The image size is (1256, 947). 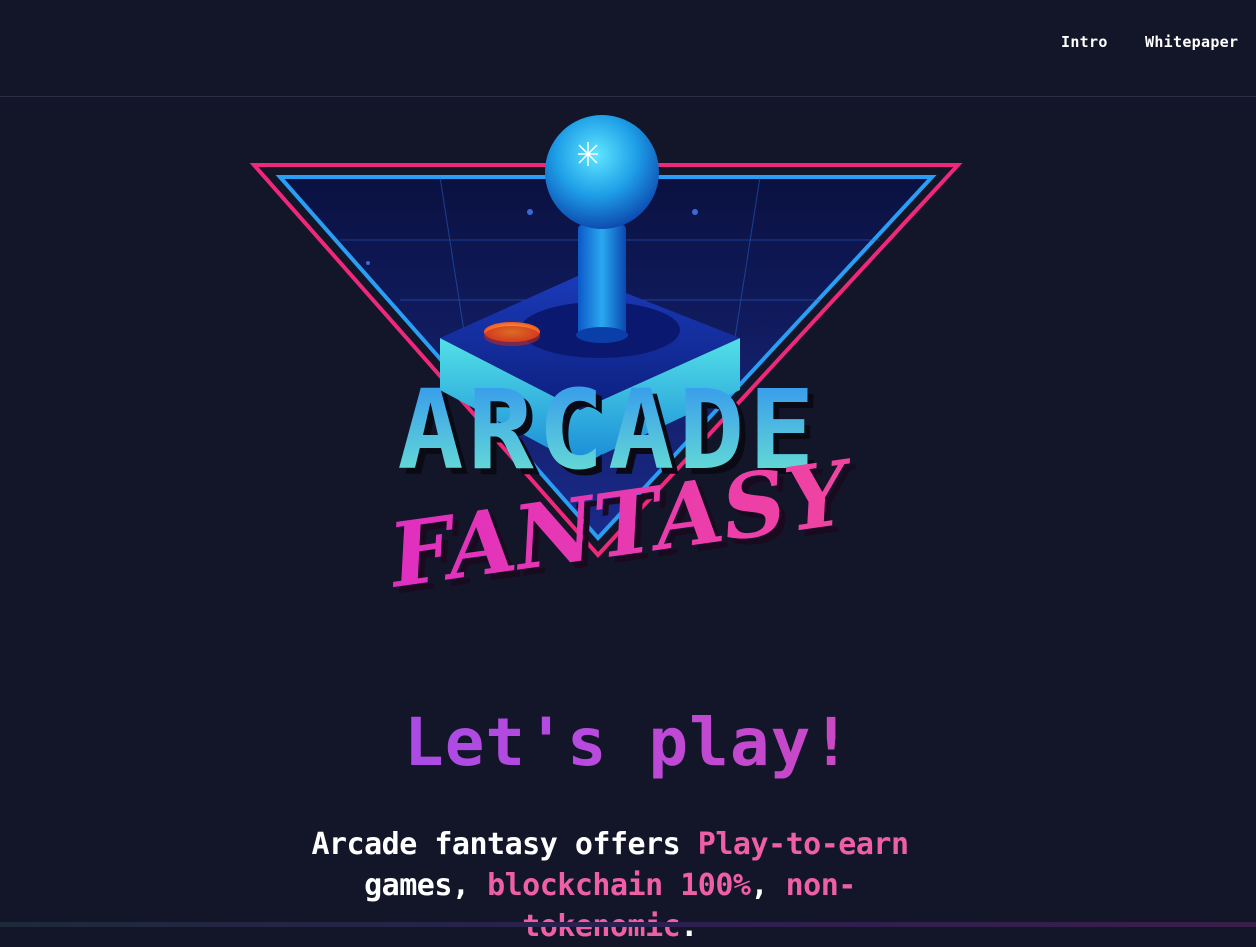 What do you see at coordinates (1191, 42) in the screenshot?
I see `nav-link-whitepaper: Whitepaper` at bounding box center [1191, 42].